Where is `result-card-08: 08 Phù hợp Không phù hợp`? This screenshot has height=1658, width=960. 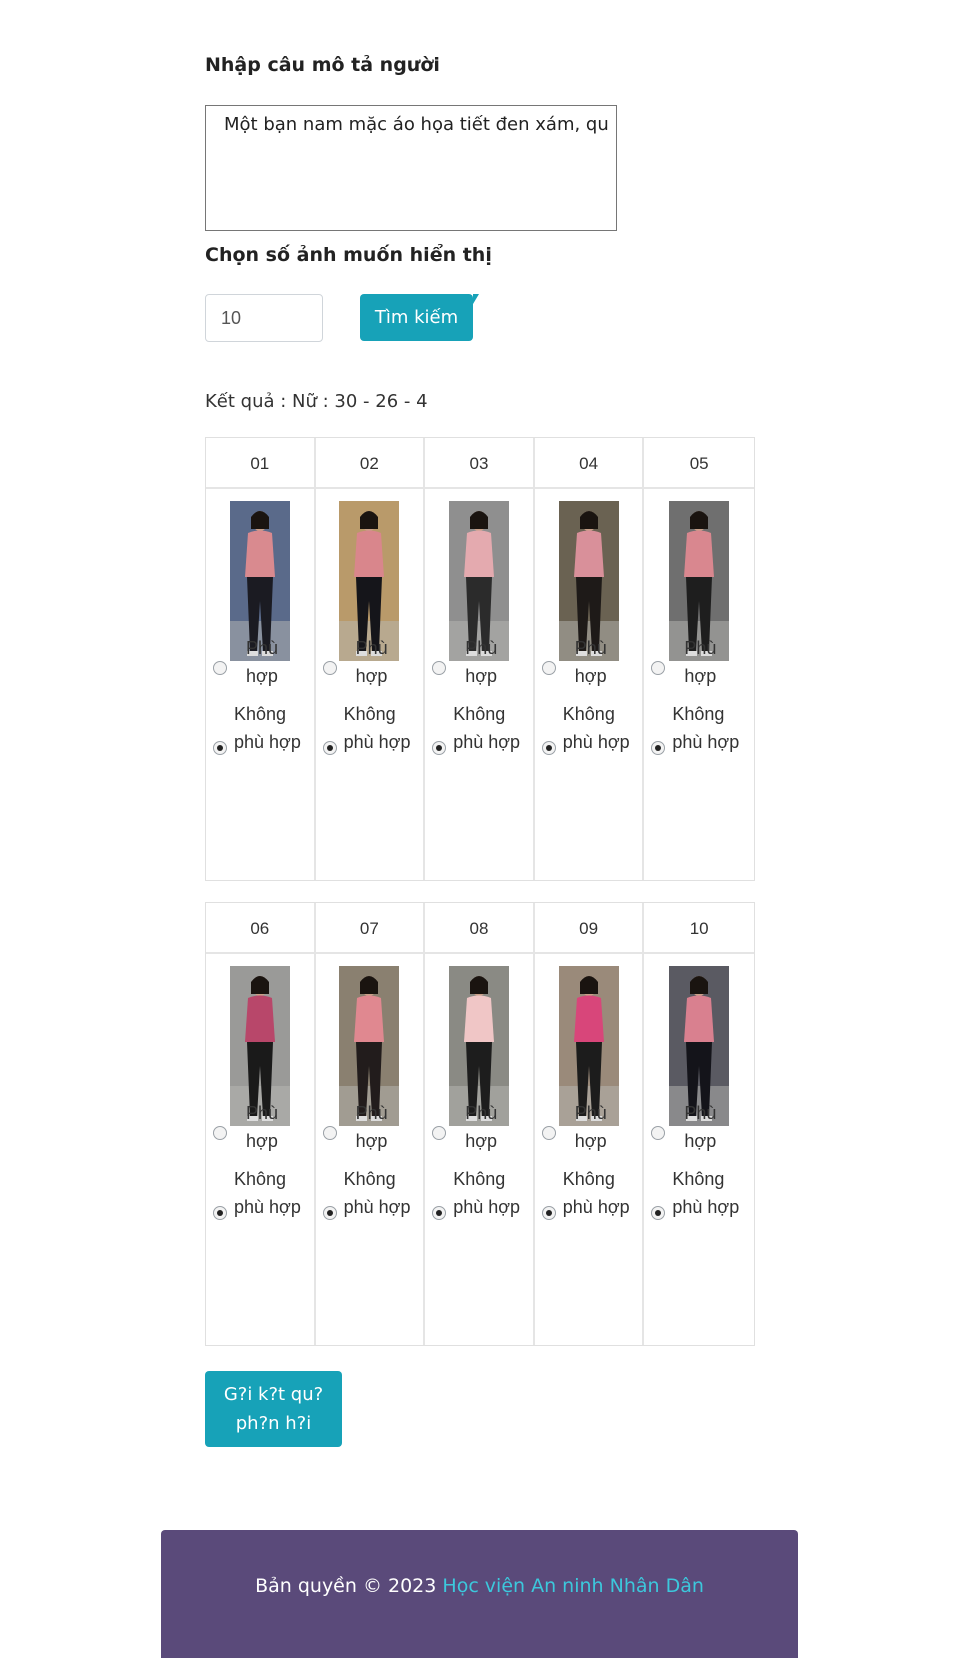 result-card-08: 08 Phù hợp Không phù hợp is located at coordinates (480, 1124).